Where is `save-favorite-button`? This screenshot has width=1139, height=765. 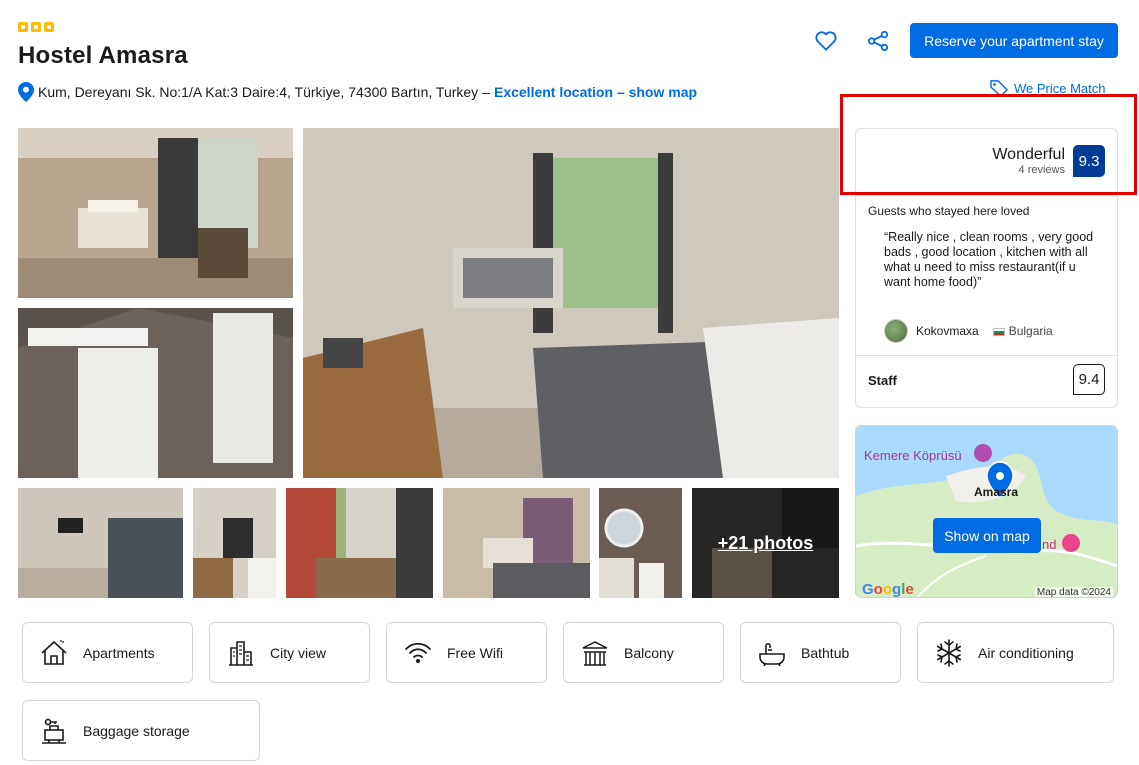
save-favorite-button is located at coordinates (826, 41).